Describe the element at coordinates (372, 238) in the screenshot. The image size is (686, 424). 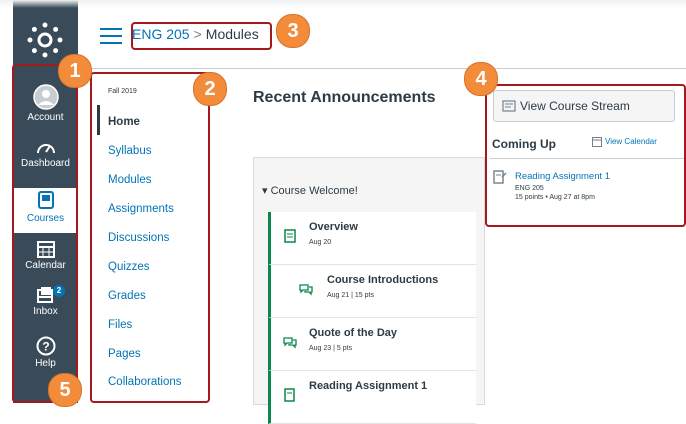
I see `module-item-overview: Overview Aug 20` at that location.